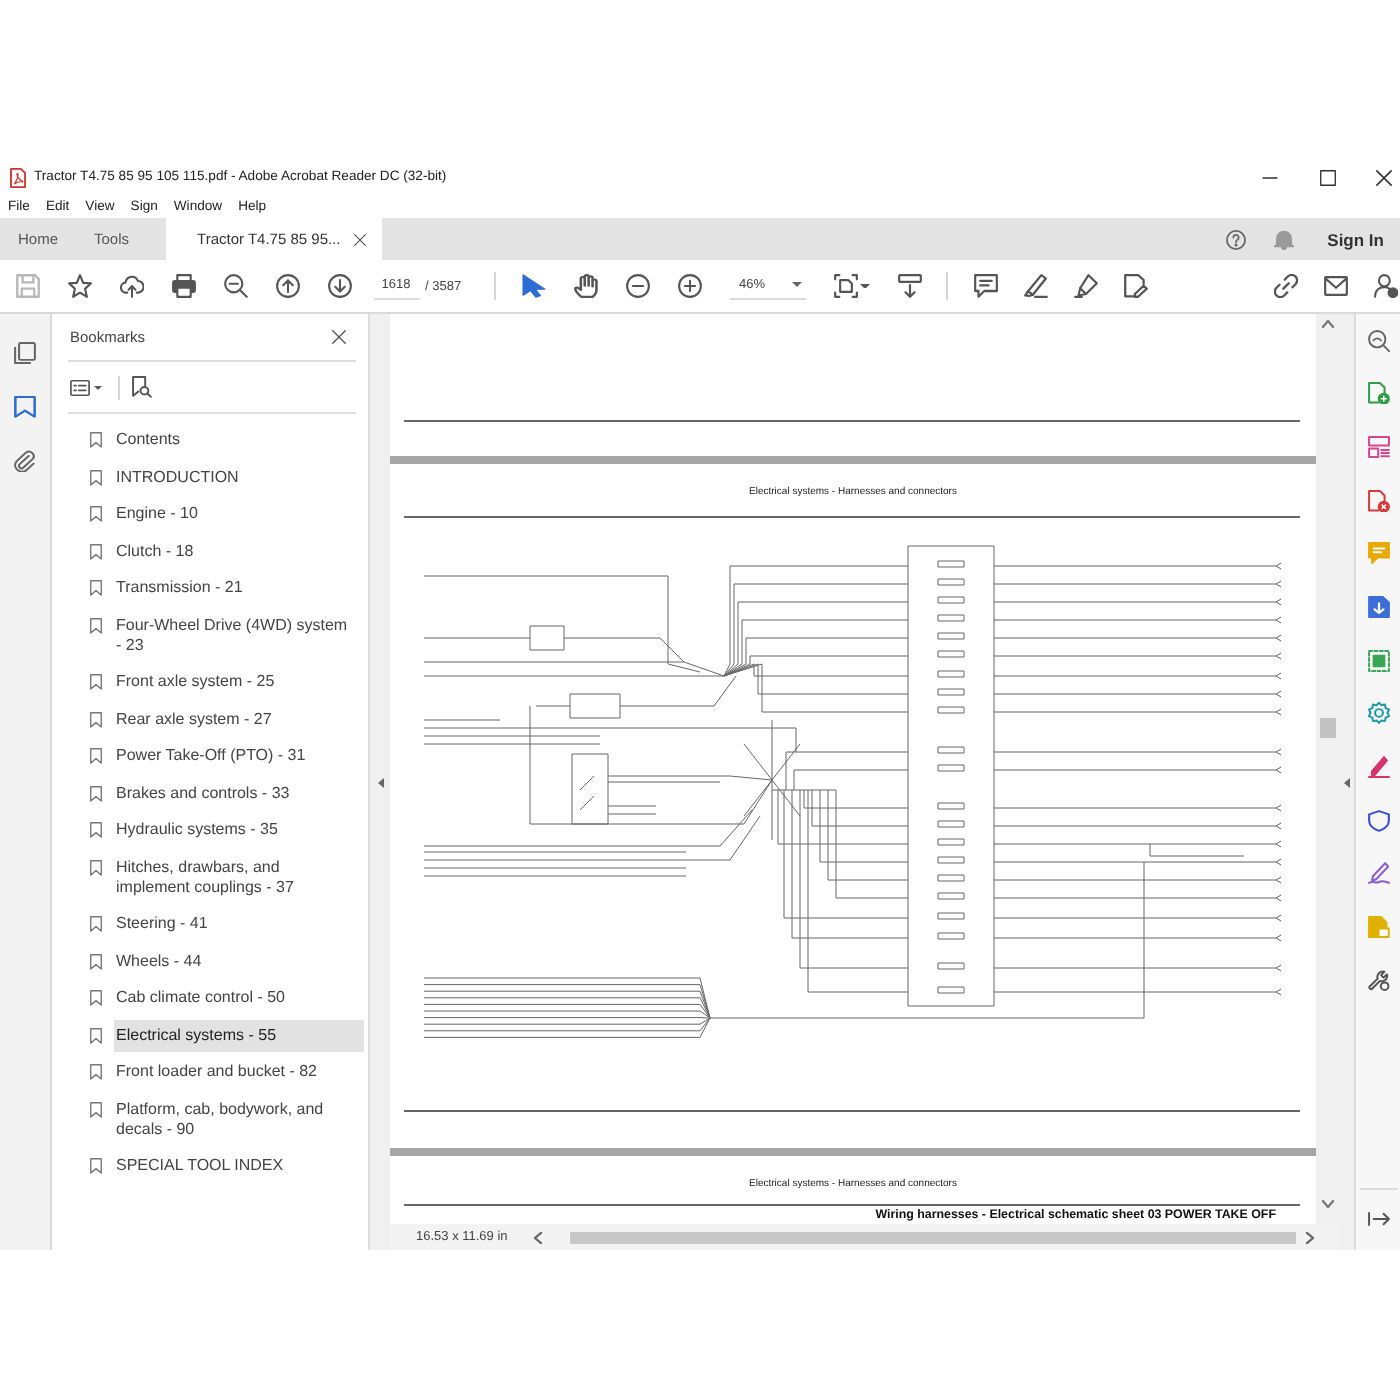 The height and width of the screenshot is (1400, 1400). I want to click on bookmark-item: Electrical systems - 55, so click(239, 1035).